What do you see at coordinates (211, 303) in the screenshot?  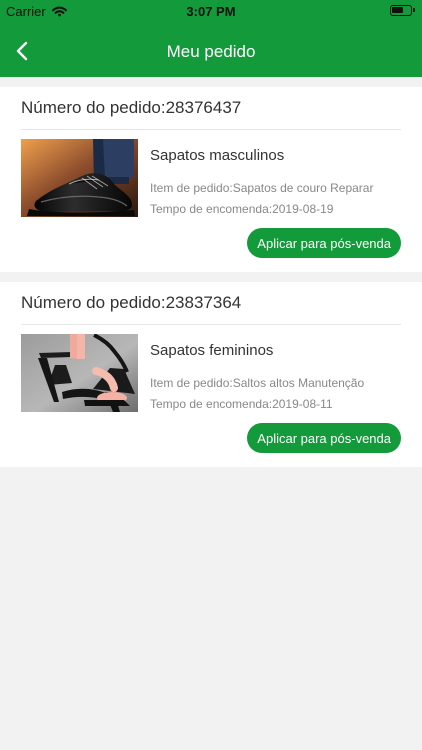 I see `order-number: Número do pedido:23837364` at bounding box center [211, 303].